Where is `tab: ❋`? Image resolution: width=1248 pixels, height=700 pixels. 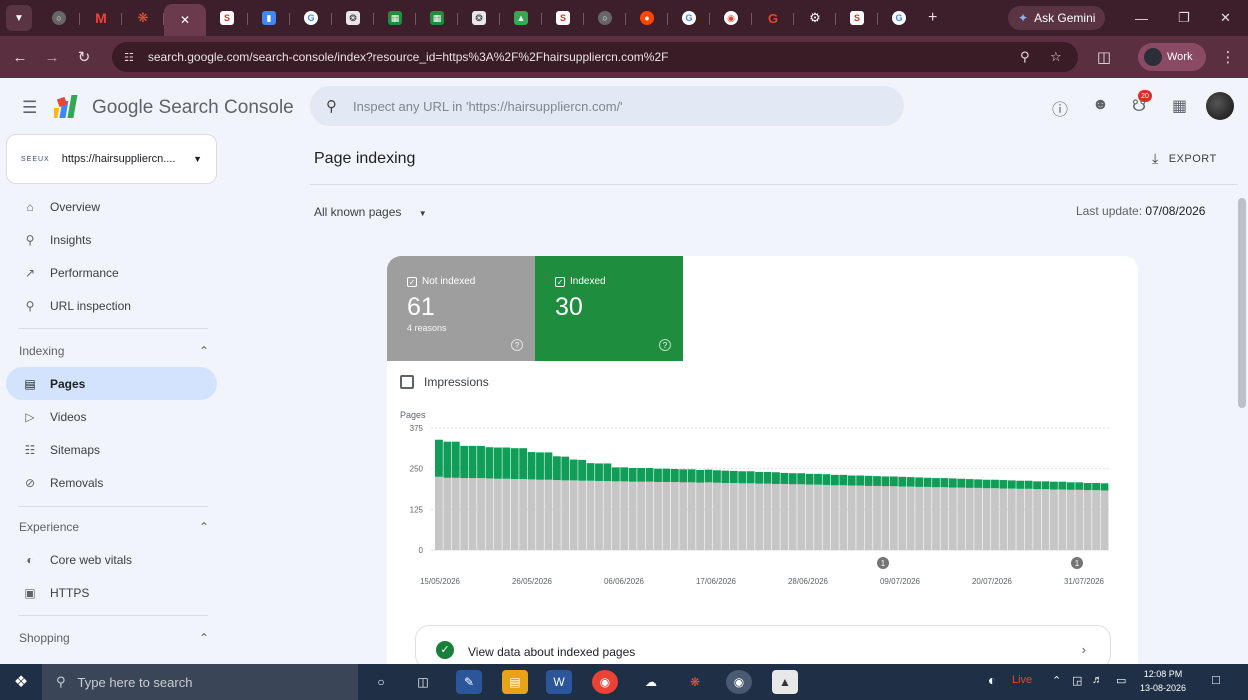
tab: ❋ is located at coordinates (143, 18).